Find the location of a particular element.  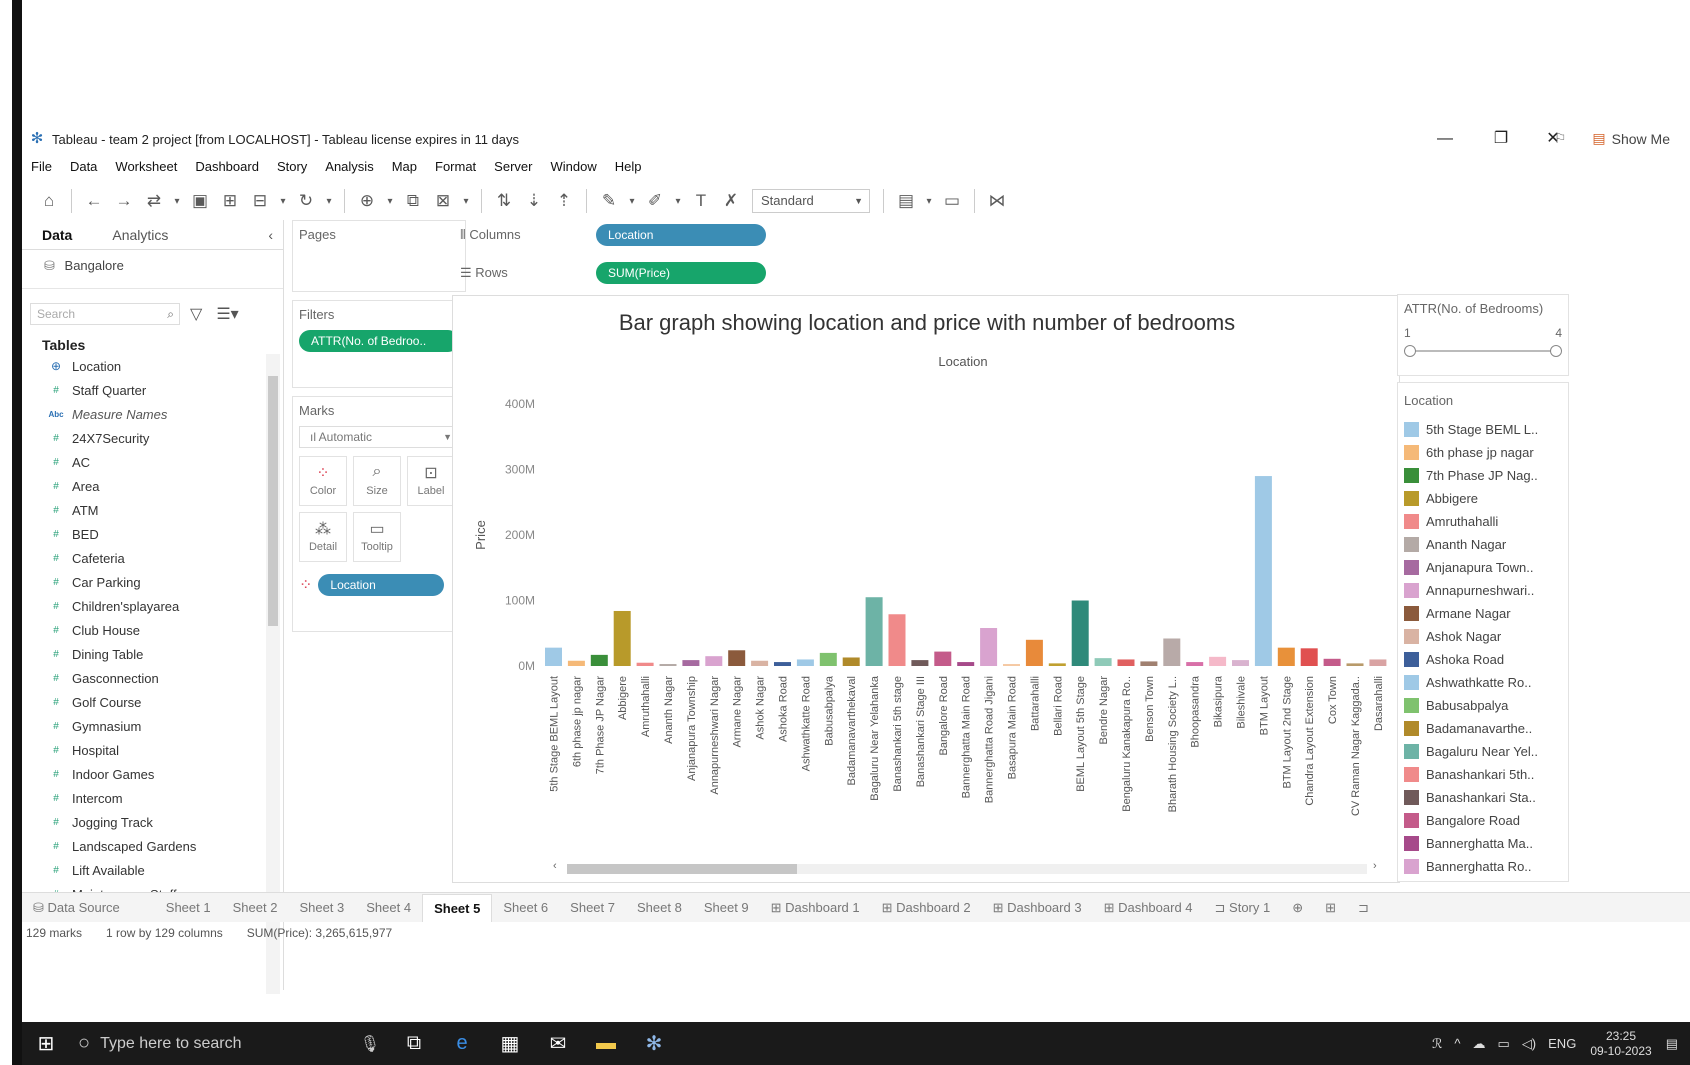

legend-item: Armane Nagar is located at coordinates (1483, 613).